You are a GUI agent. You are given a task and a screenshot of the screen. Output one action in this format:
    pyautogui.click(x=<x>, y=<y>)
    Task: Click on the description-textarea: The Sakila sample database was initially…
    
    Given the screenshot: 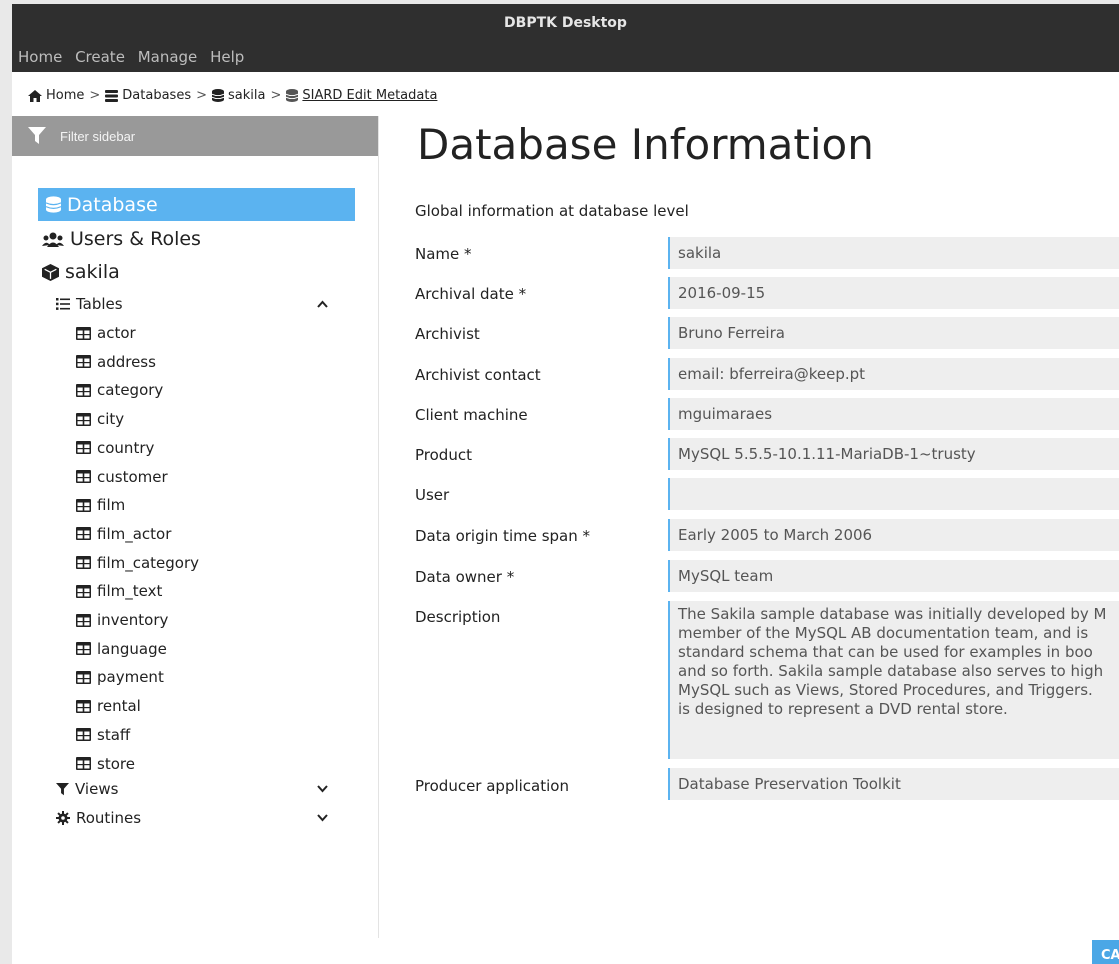 What is the action you would take?
    pyautogui.click(x=893, y=680)
    